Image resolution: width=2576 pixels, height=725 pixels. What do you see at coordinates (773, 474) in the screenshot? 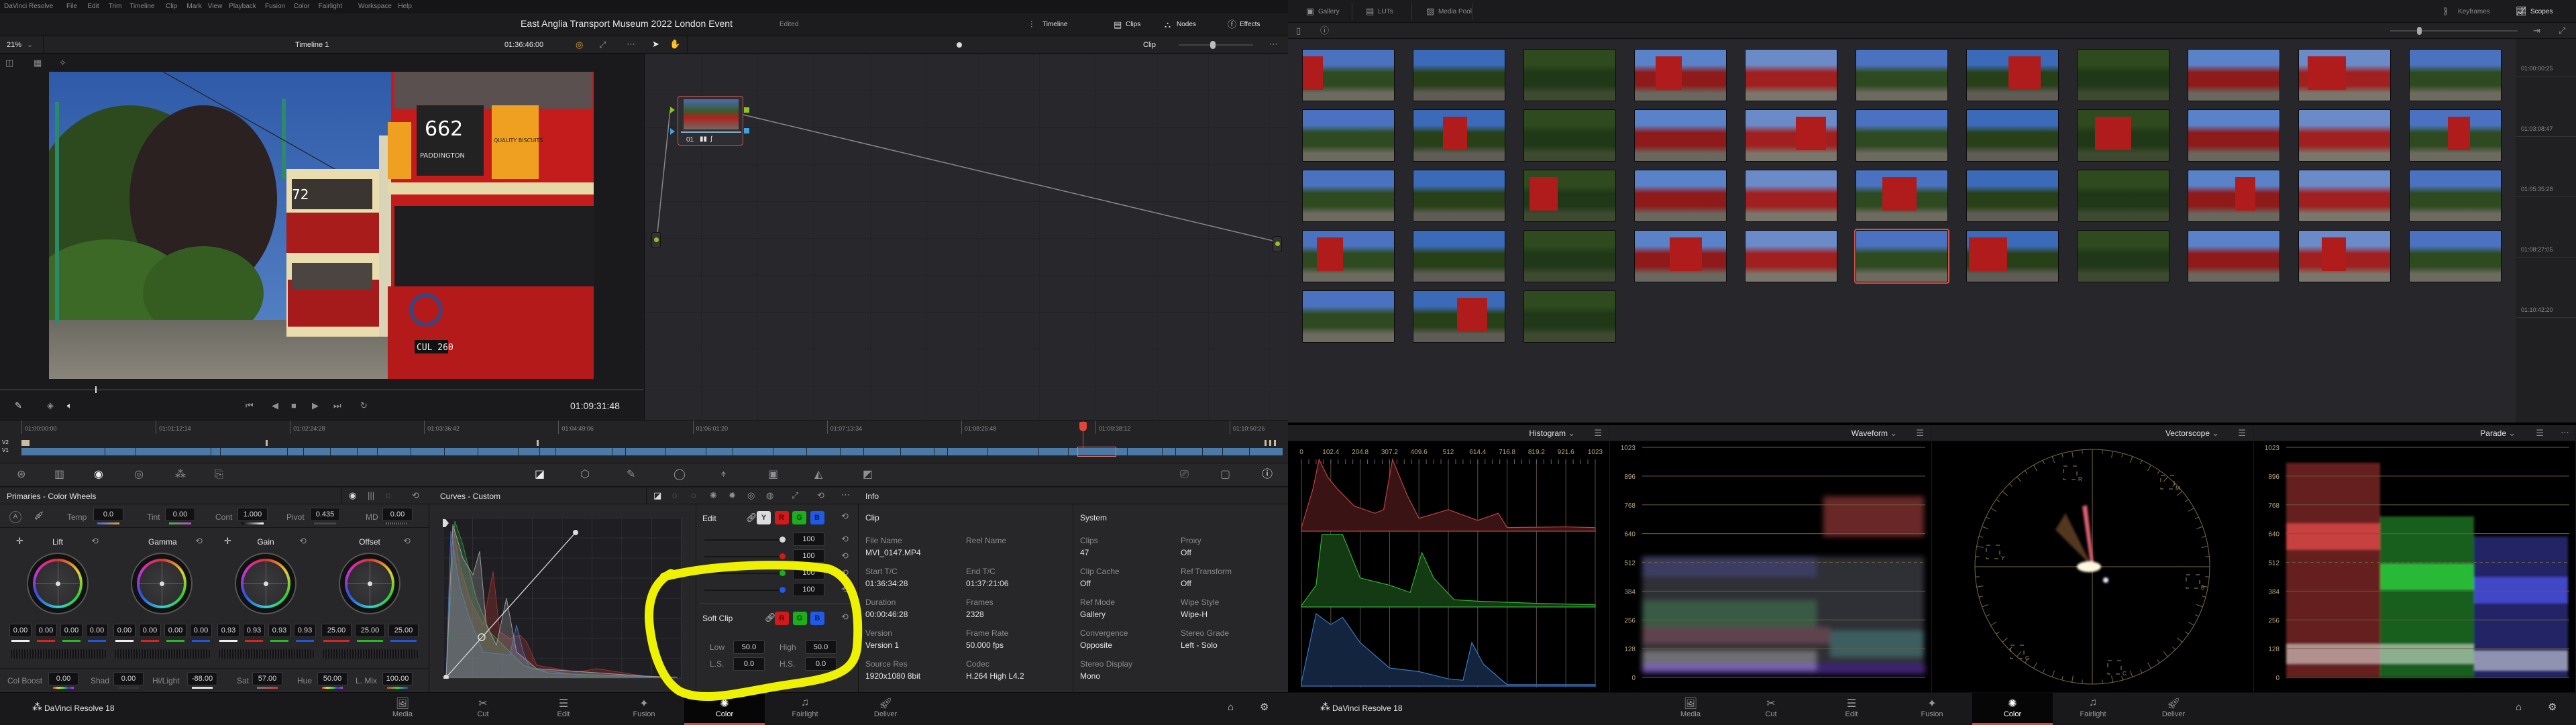
I see `magic-mask-icon: ▣` at bounding box center [773, 474].